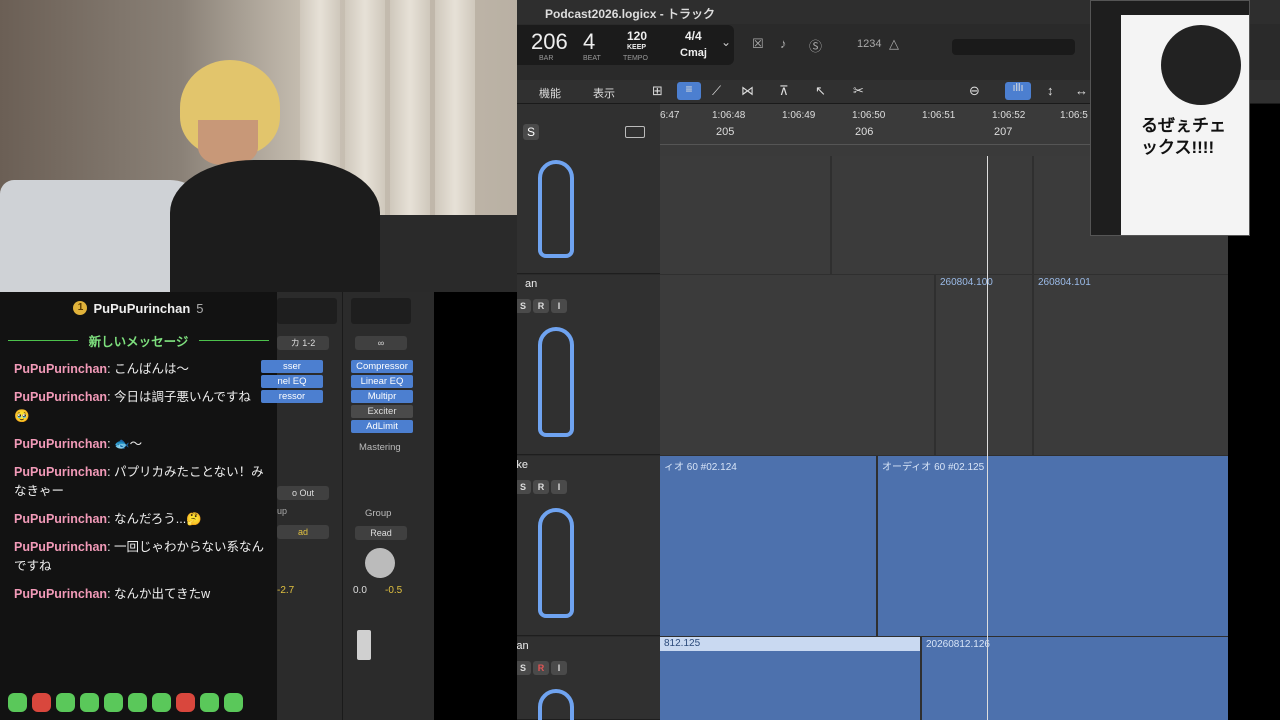 The width and height of the screenshot is (1280, 720). I want to click on new-messages-divider: 新しいメッセージ, so click(138, 340).